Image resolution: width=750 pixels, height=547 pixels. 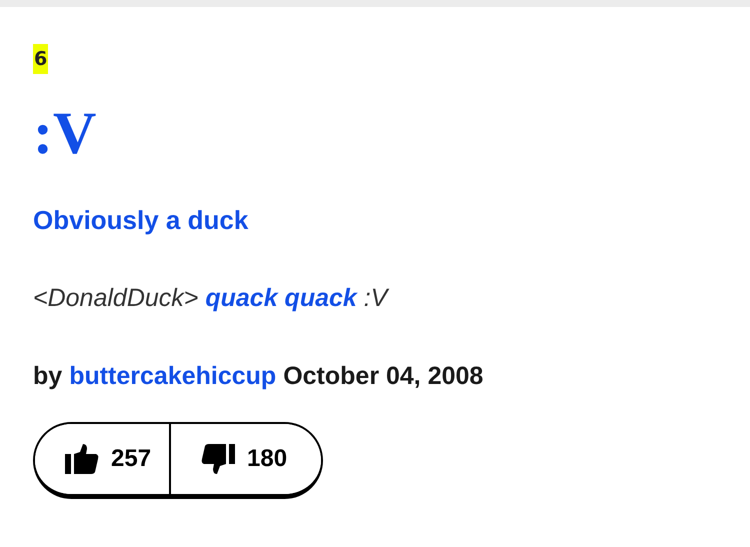 What do you see at coordinates (172, 376) in the screenshot?
I see `author-link: buttercakehiccup` at bounding box center [172, 376].